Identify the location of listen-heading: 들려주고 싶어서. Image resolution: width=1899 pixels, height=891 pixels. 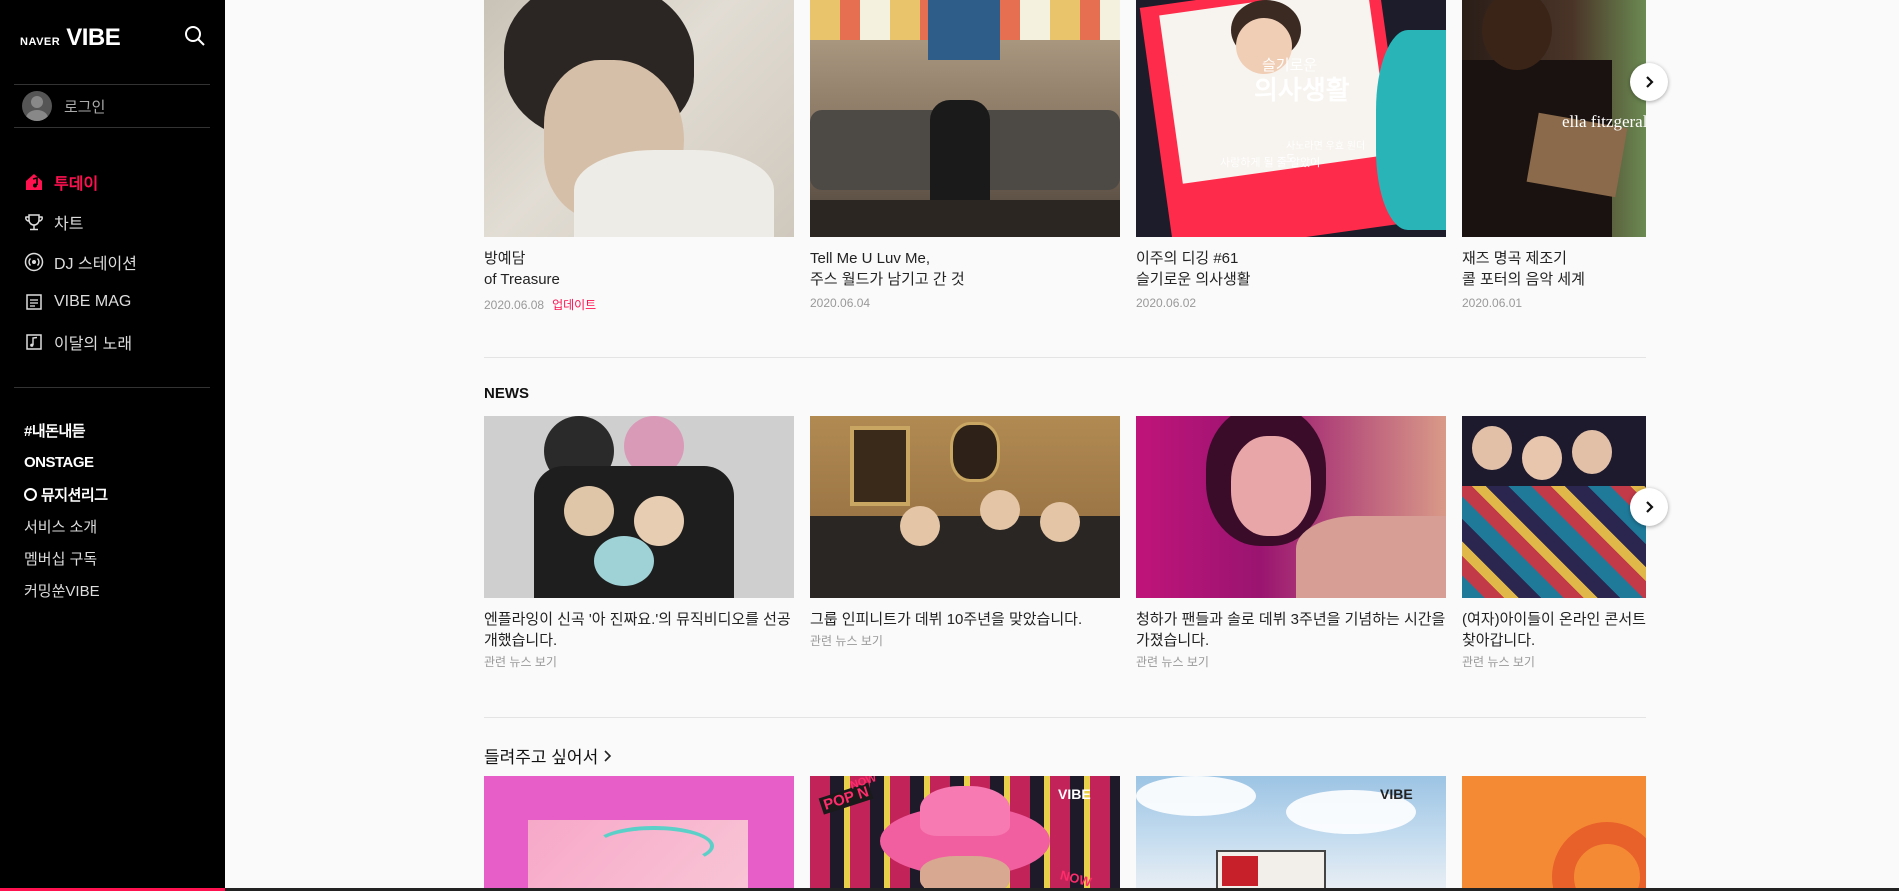
(541, 757).